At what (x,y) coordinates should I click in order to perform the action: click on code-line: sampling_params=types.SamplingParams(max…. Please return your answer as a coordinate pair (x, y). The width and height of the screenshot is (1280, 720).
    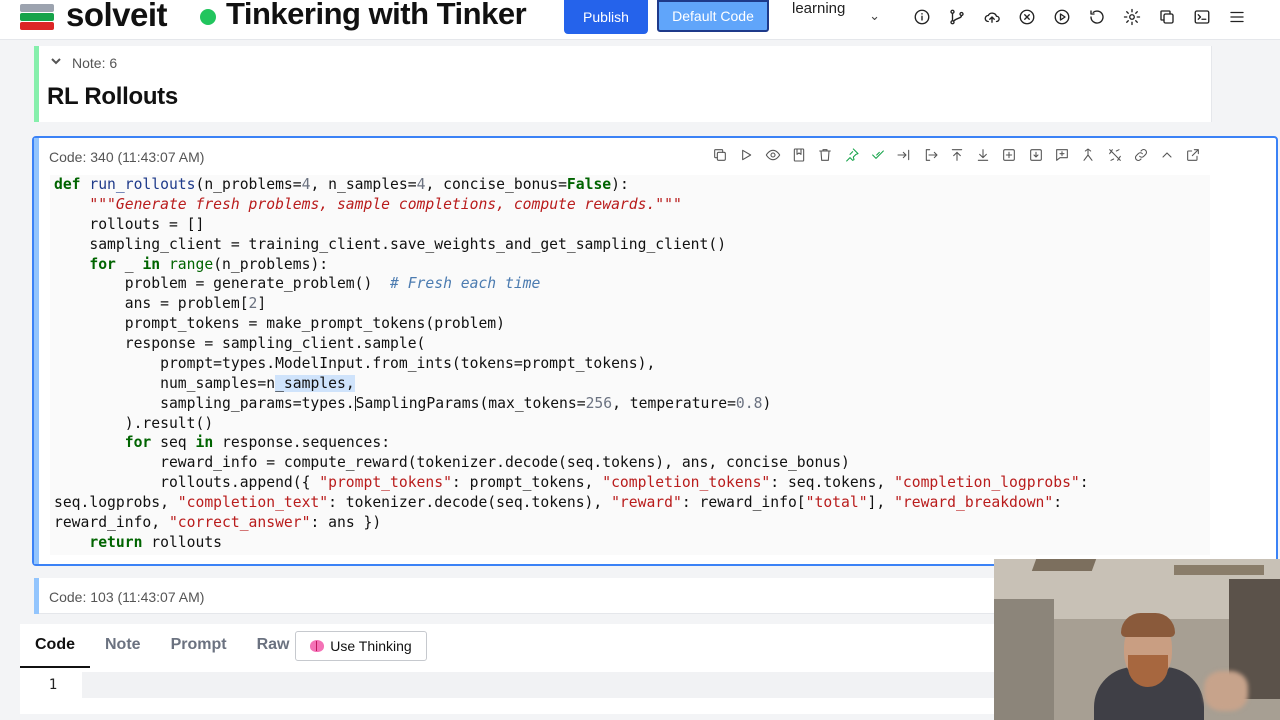
    Looking at the image, I should click on (571, 404).